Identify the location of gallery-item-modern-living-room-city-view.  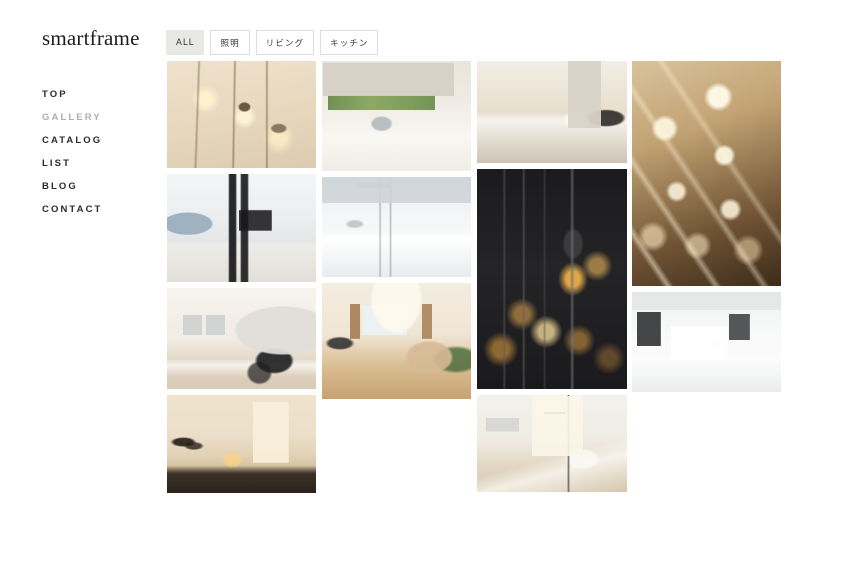
(241, 228).